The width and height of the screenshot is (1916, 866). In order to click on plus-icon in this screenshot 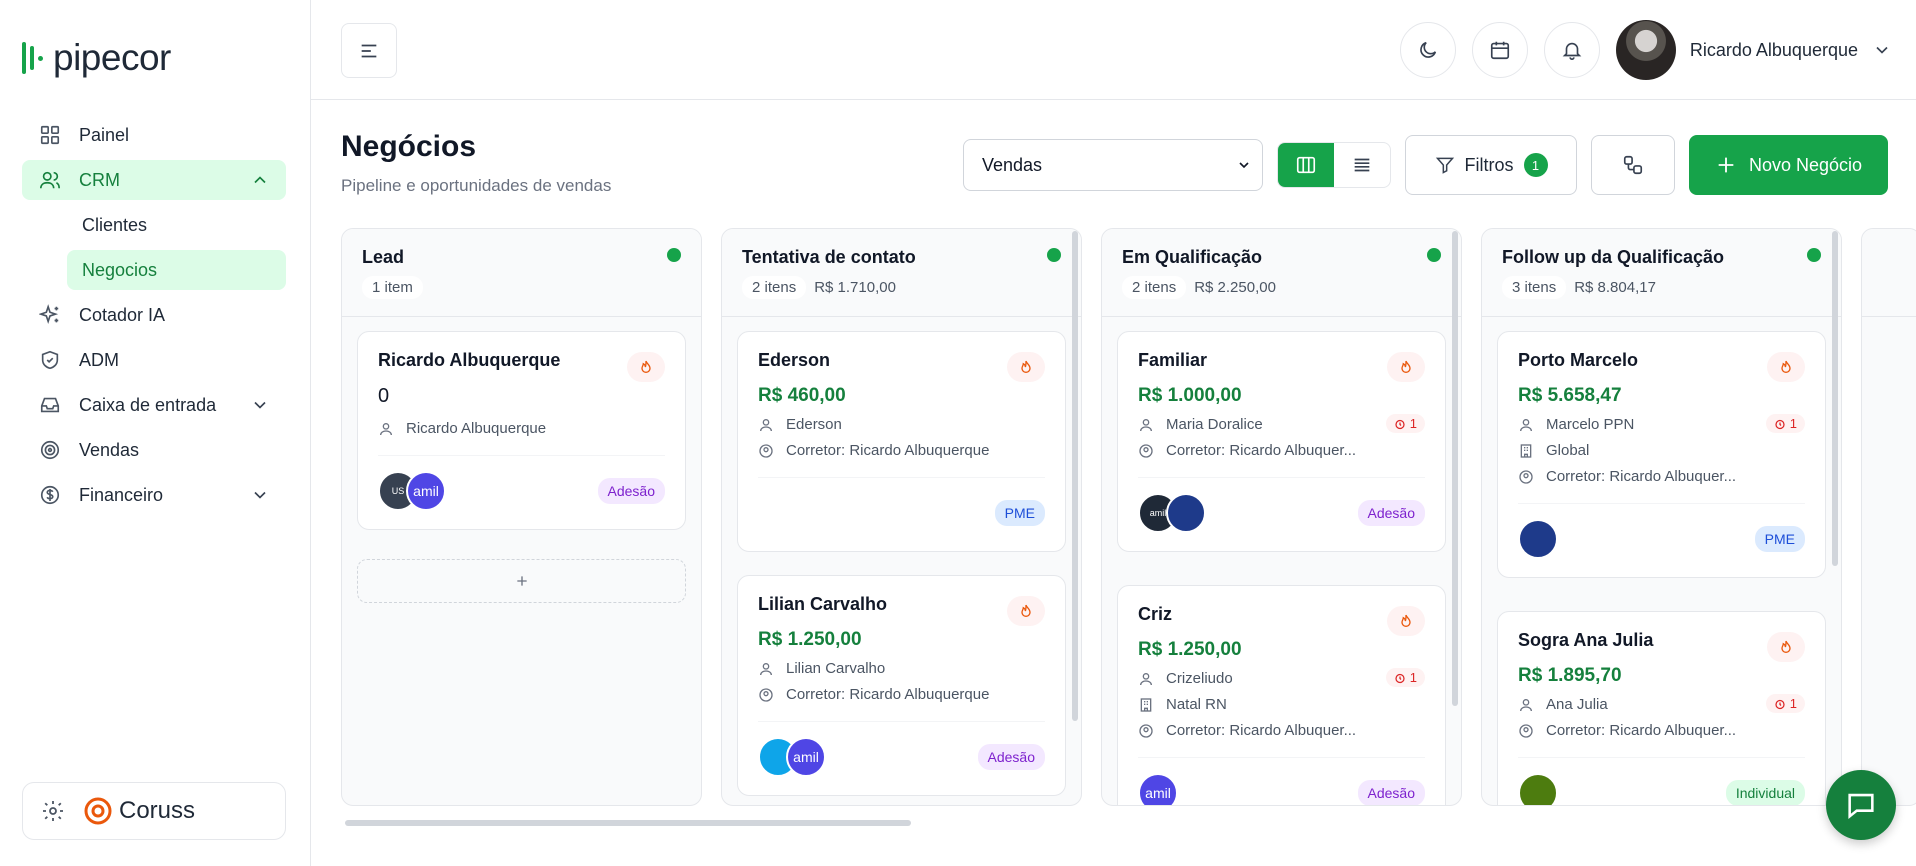, I will do `click(522, 581)`.